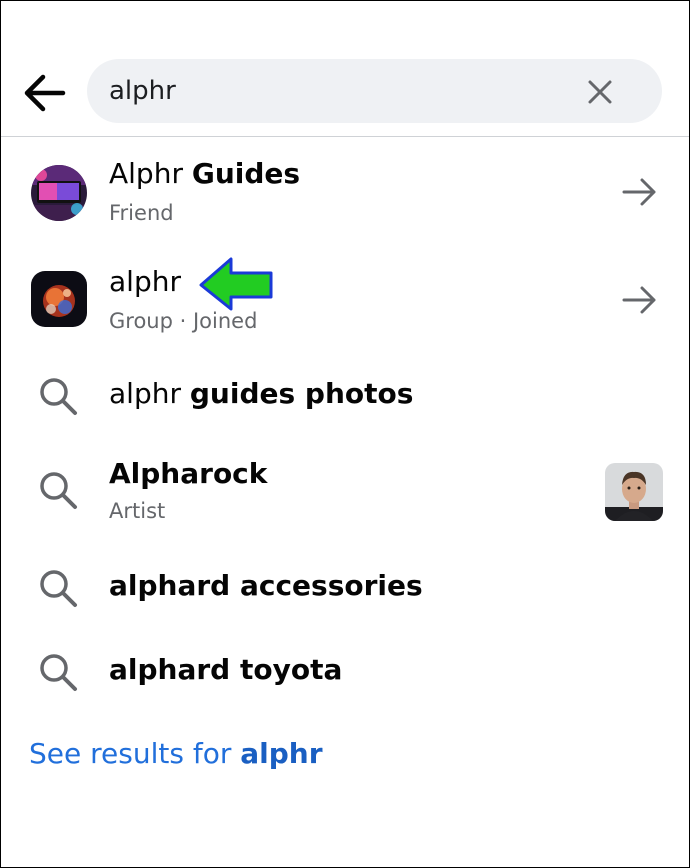  What do you see at coordinates (634, 492) in the screenshot?
I see `artist-thumbnail` at bounding box center [634, 492].